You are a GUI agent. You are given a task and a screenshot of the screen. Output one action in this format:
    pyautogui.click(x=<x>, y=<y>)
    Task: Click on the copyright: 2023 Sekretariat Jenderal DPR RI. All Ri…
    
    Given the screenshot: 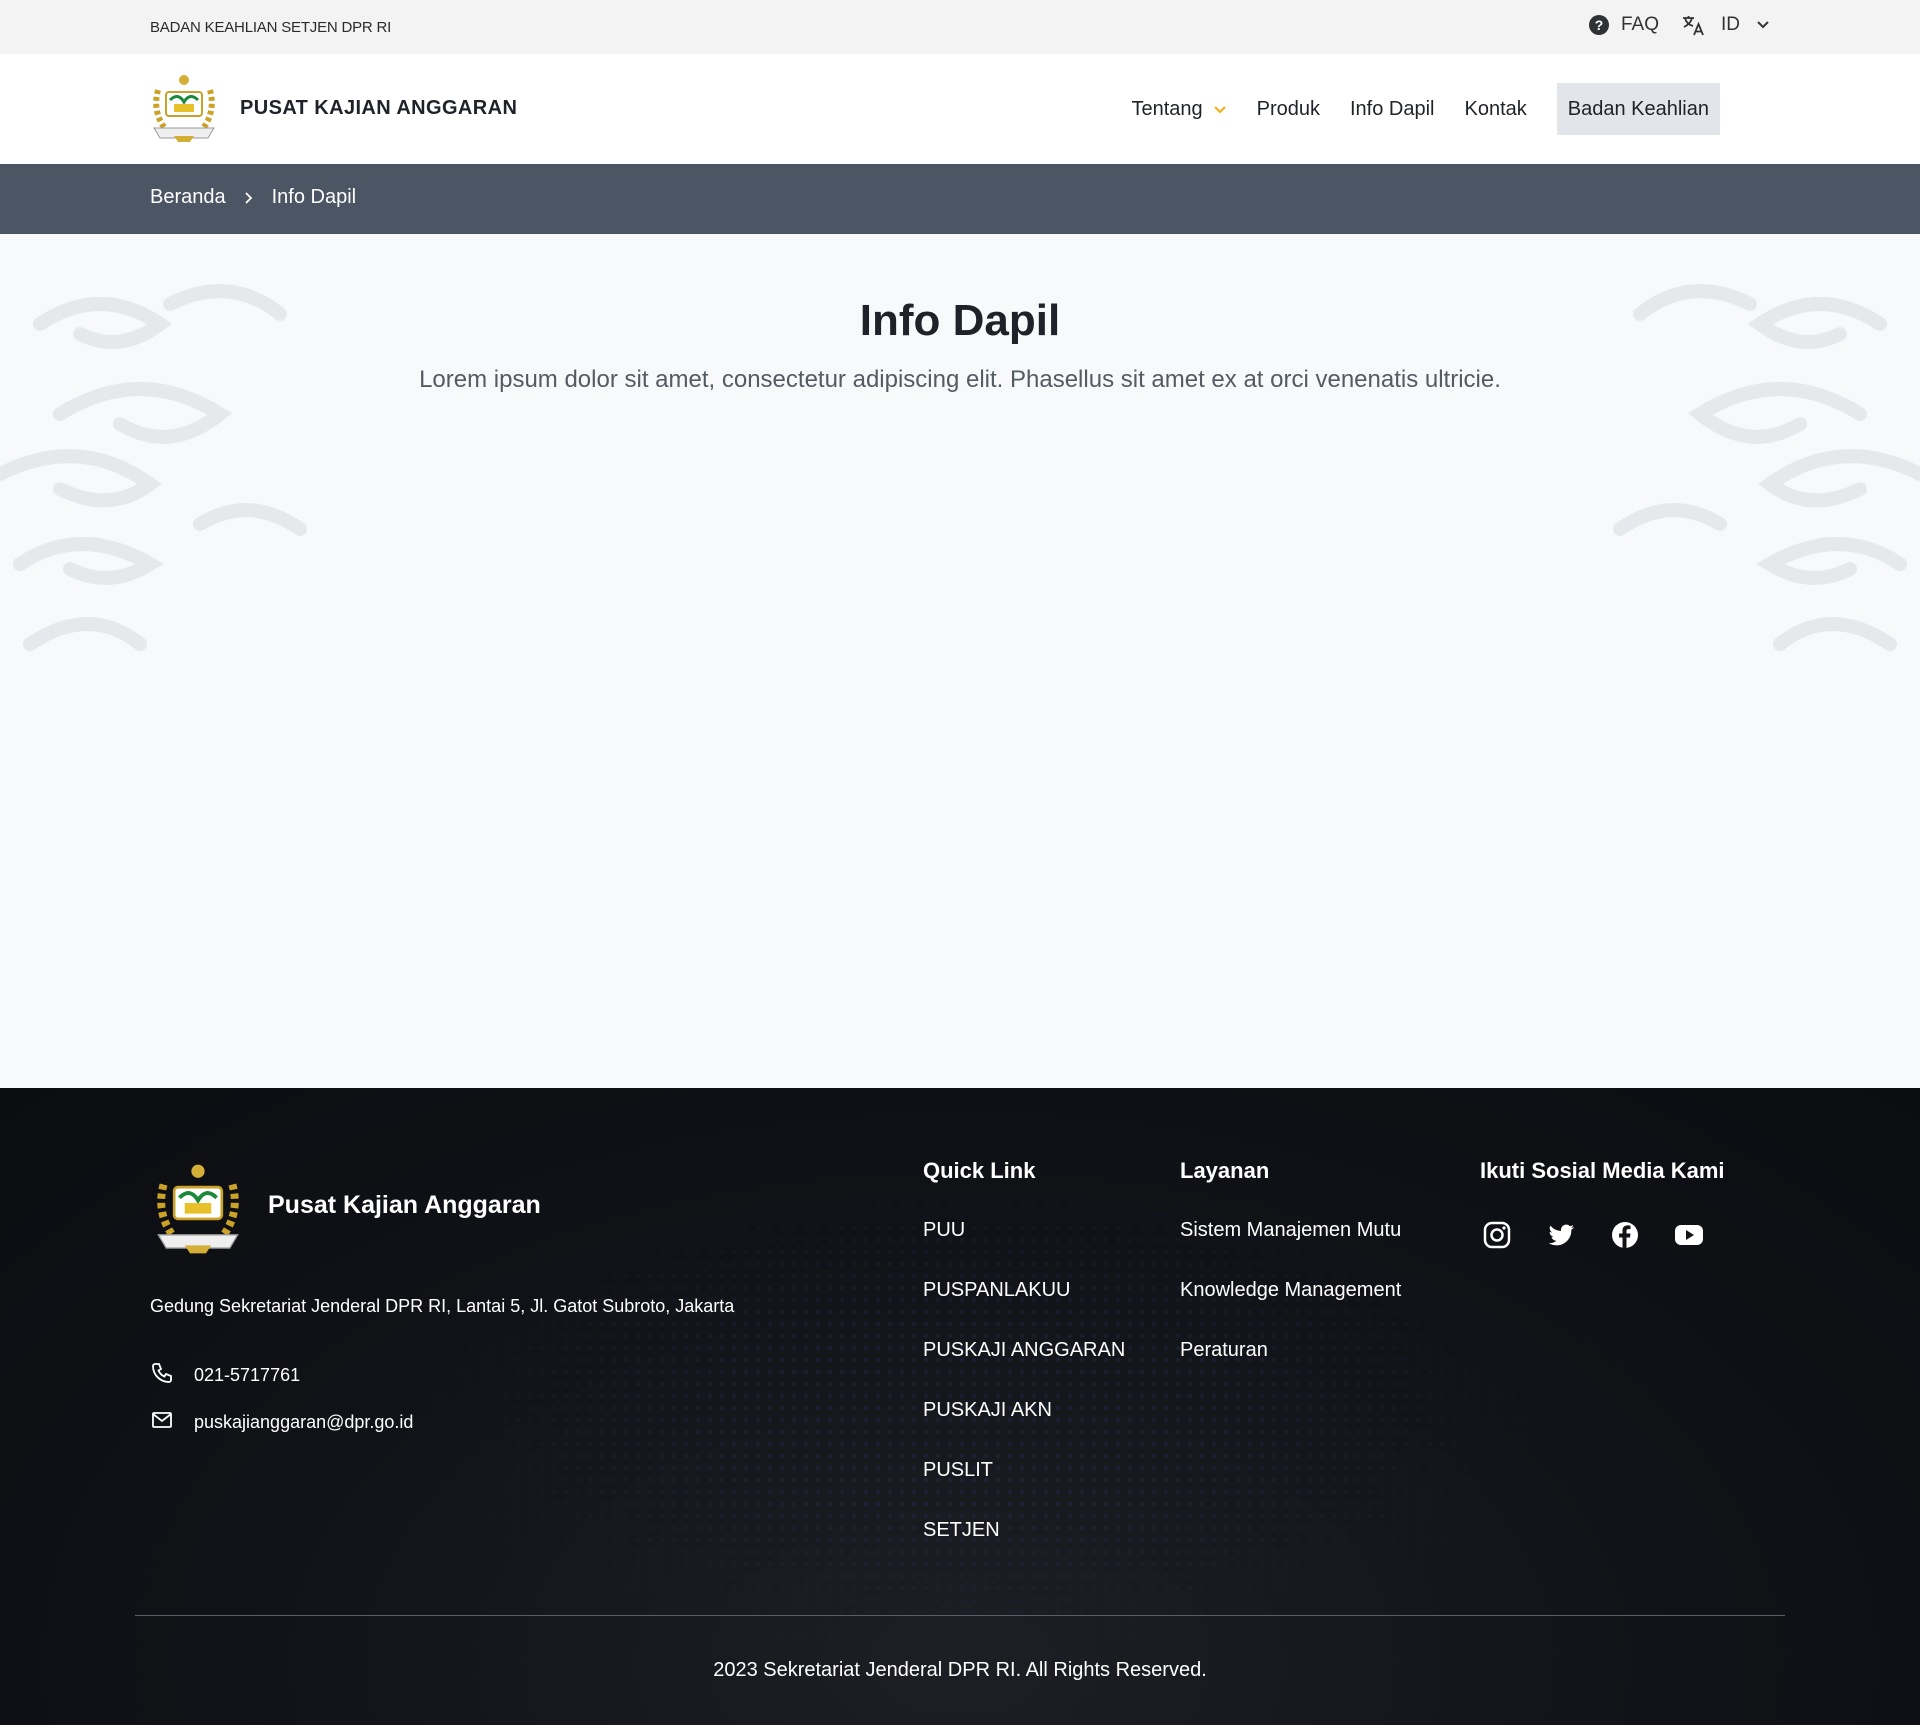 What is the action you would take?
    pyautogui.click(x=960, y=1670)
    